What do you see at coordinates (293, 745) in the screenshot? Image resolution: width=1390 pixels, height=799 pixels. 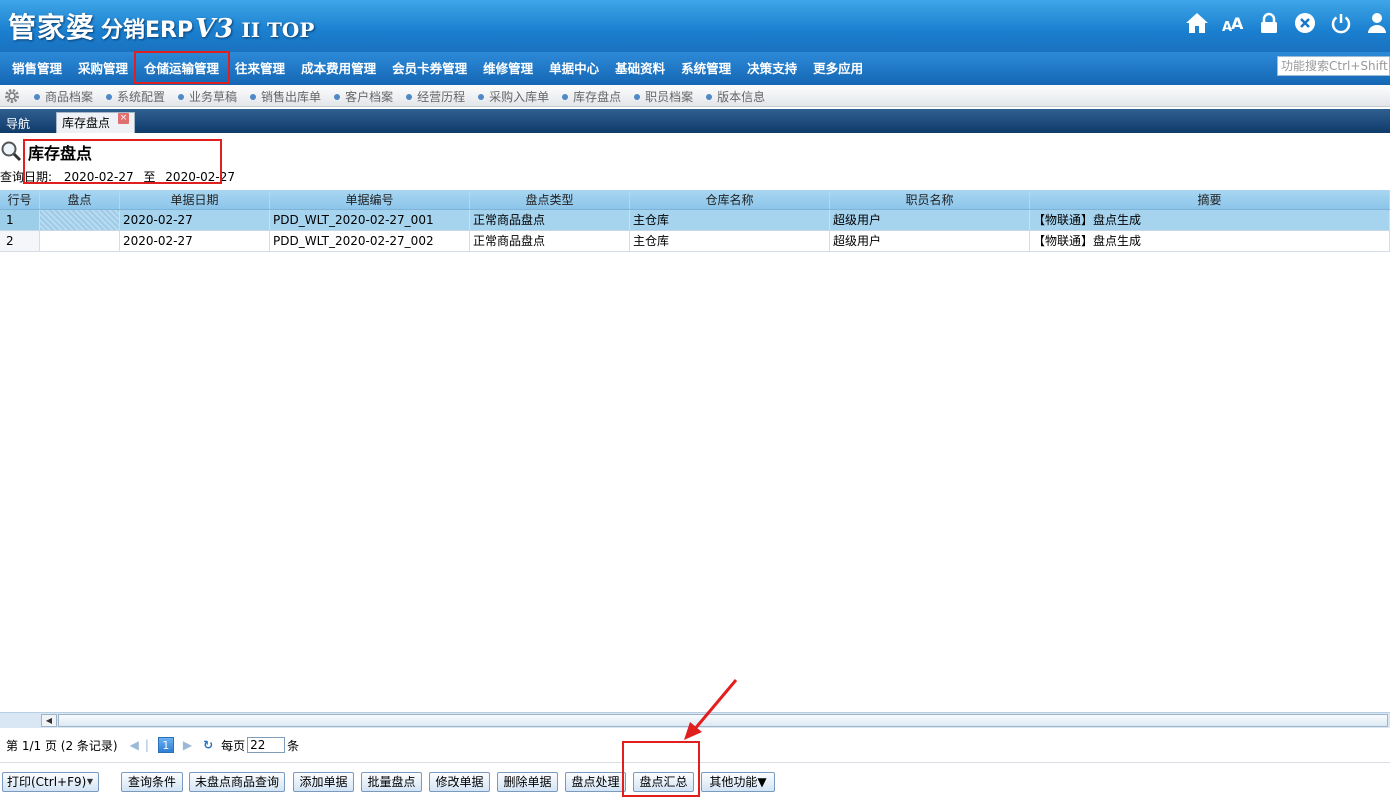 I see `per-page-unit: 条` at bounding box center [293, 745].